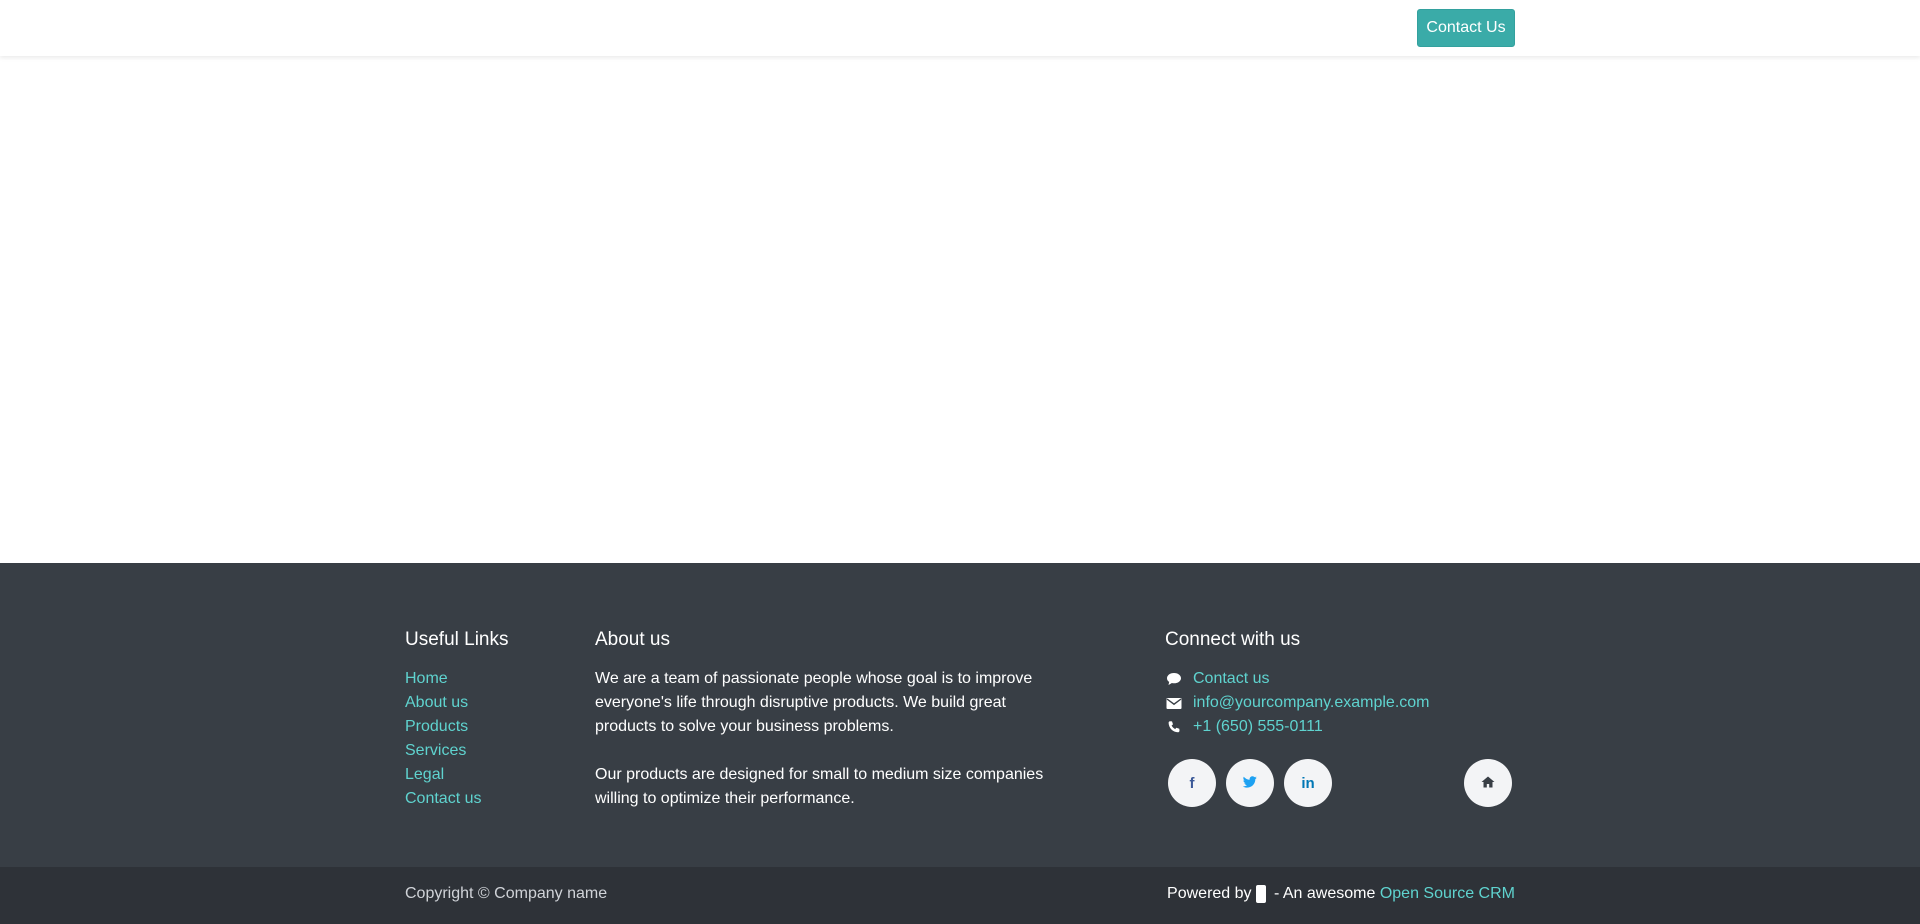 The height and width of the screenshot is (924, 1920). I want to click on connect-email-link: info@yourcompany.example.com, so click(1311, 703).